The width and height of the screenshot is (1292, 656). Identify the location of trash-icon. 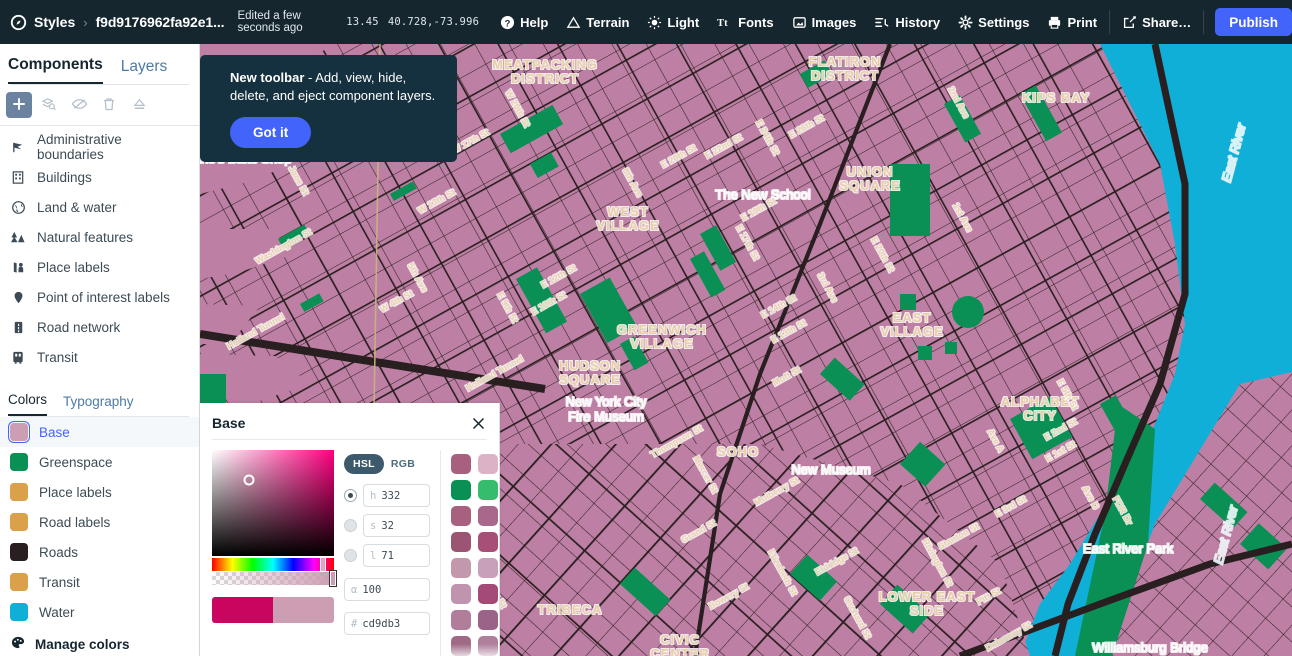
(109, 105).